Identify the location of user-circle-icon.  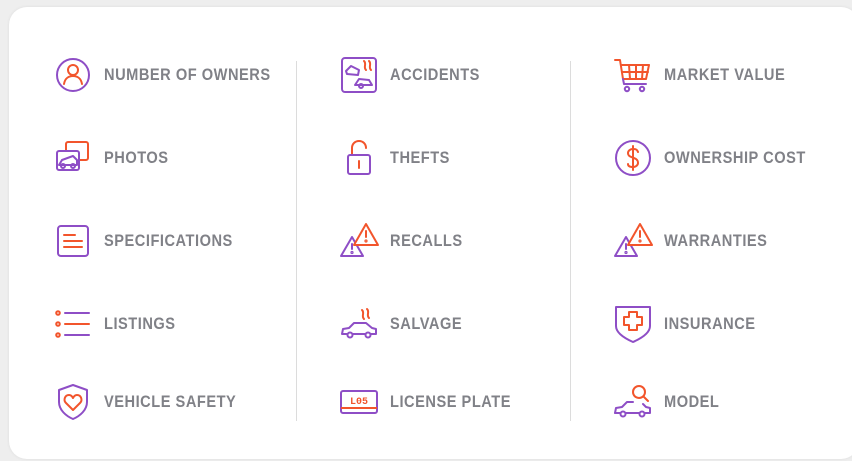
(73, 75).